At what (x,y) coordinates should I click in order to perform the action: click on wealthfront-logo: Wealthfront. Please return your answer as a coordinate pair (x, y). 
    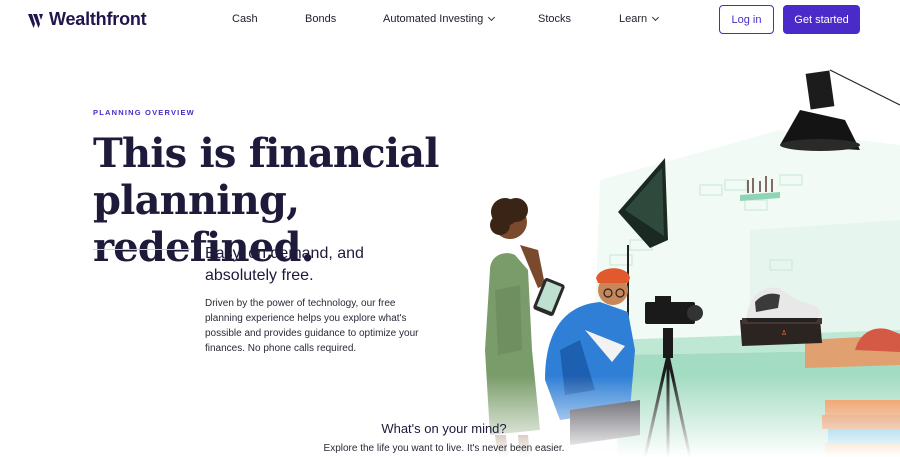
    Looking at the image, I should click on (87, 19).